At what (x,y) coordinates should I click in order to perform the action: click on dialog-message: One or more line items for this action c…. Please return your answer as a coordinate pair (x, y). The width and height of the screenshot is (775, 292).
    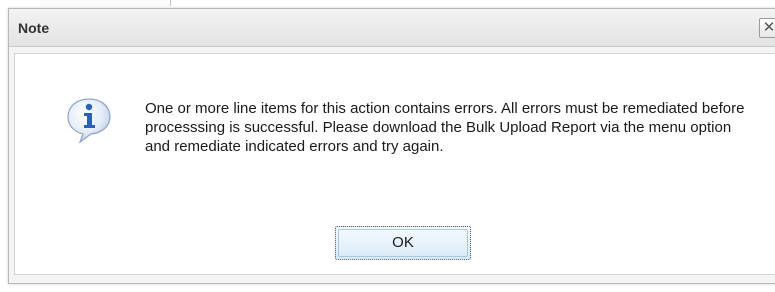
    Looking at the image, I should click on (445, 127).